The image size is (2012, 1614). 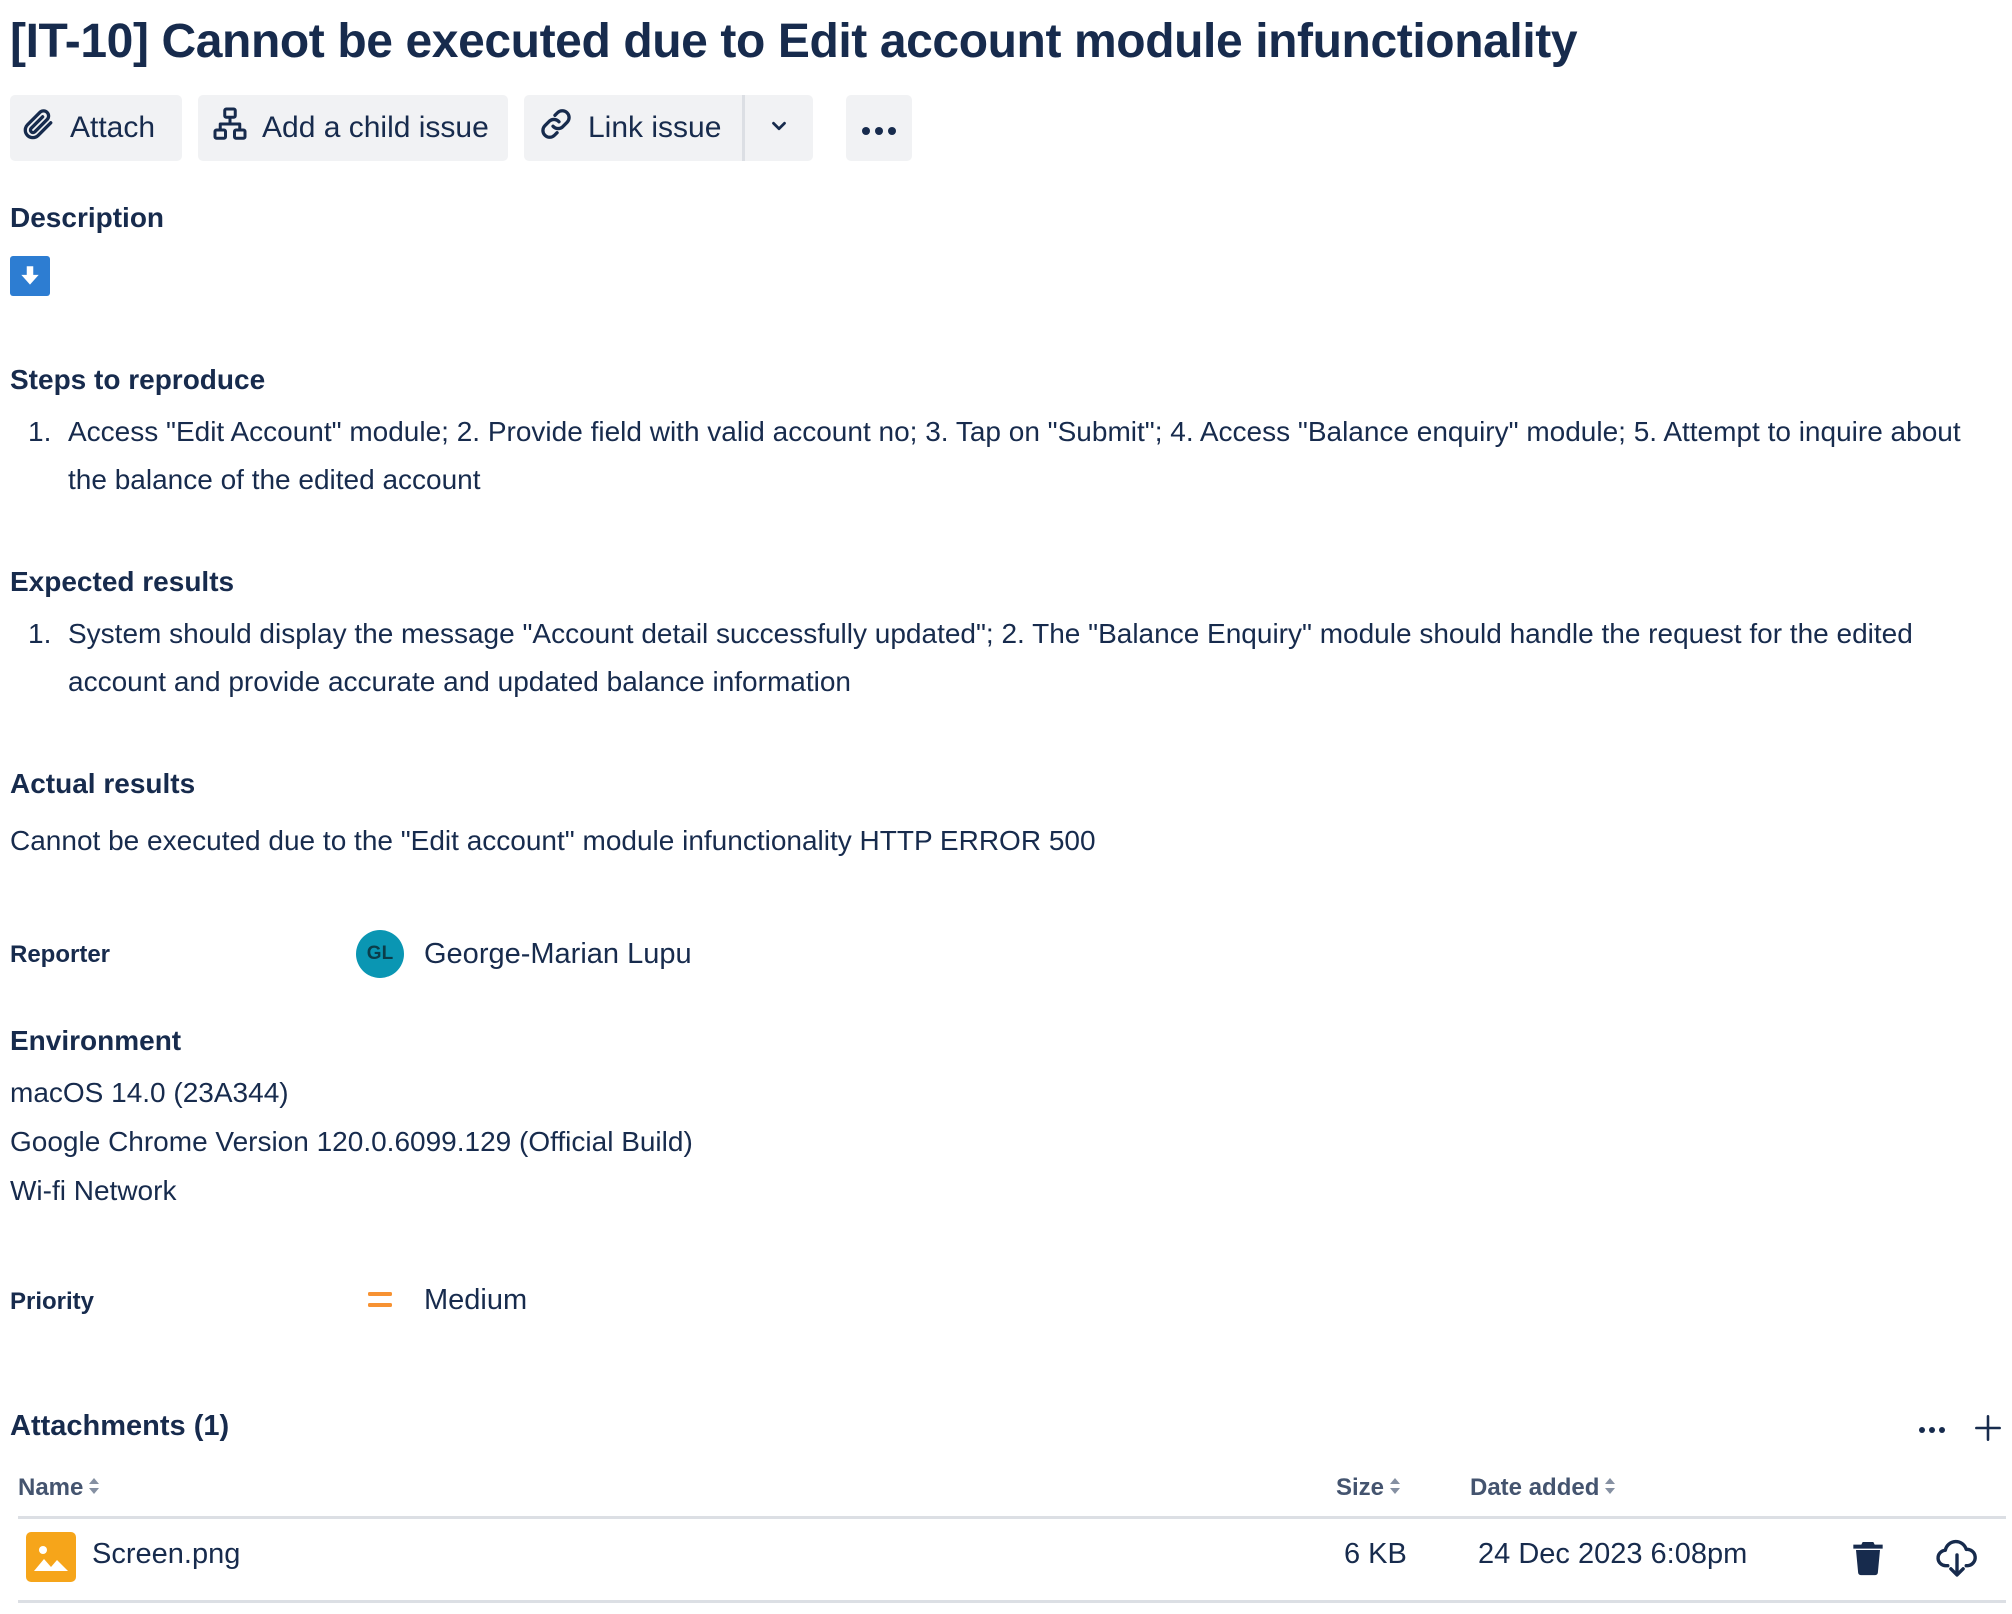 I want to click on attachments-more-button, so click(x=1932, y=1430).